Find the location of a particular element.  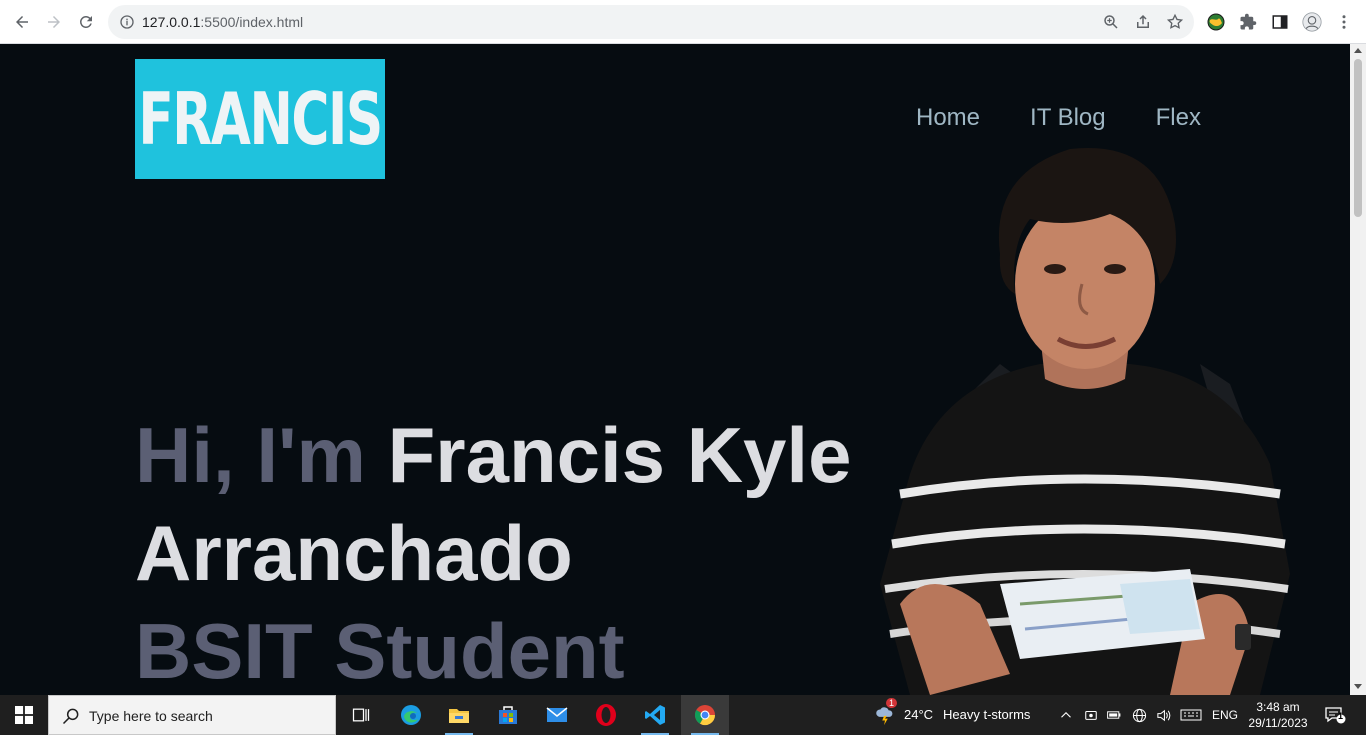

zoom-icon is located at coordinates (1111, 22).